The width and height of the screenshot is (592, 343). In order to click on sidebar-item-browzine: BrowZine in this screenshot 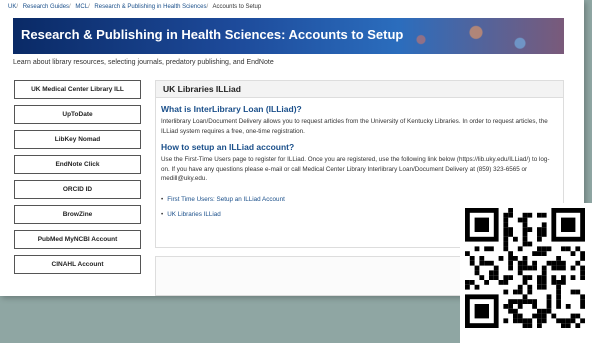, I will do `click(77, 214)`.